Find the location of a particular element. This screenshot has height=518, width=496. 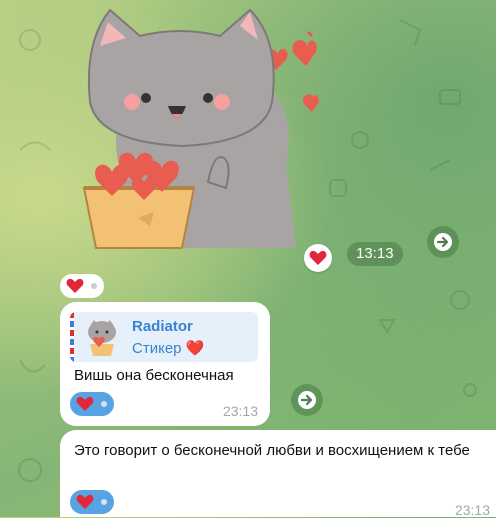

sticker-reaction is located at coordinates (318, 258).